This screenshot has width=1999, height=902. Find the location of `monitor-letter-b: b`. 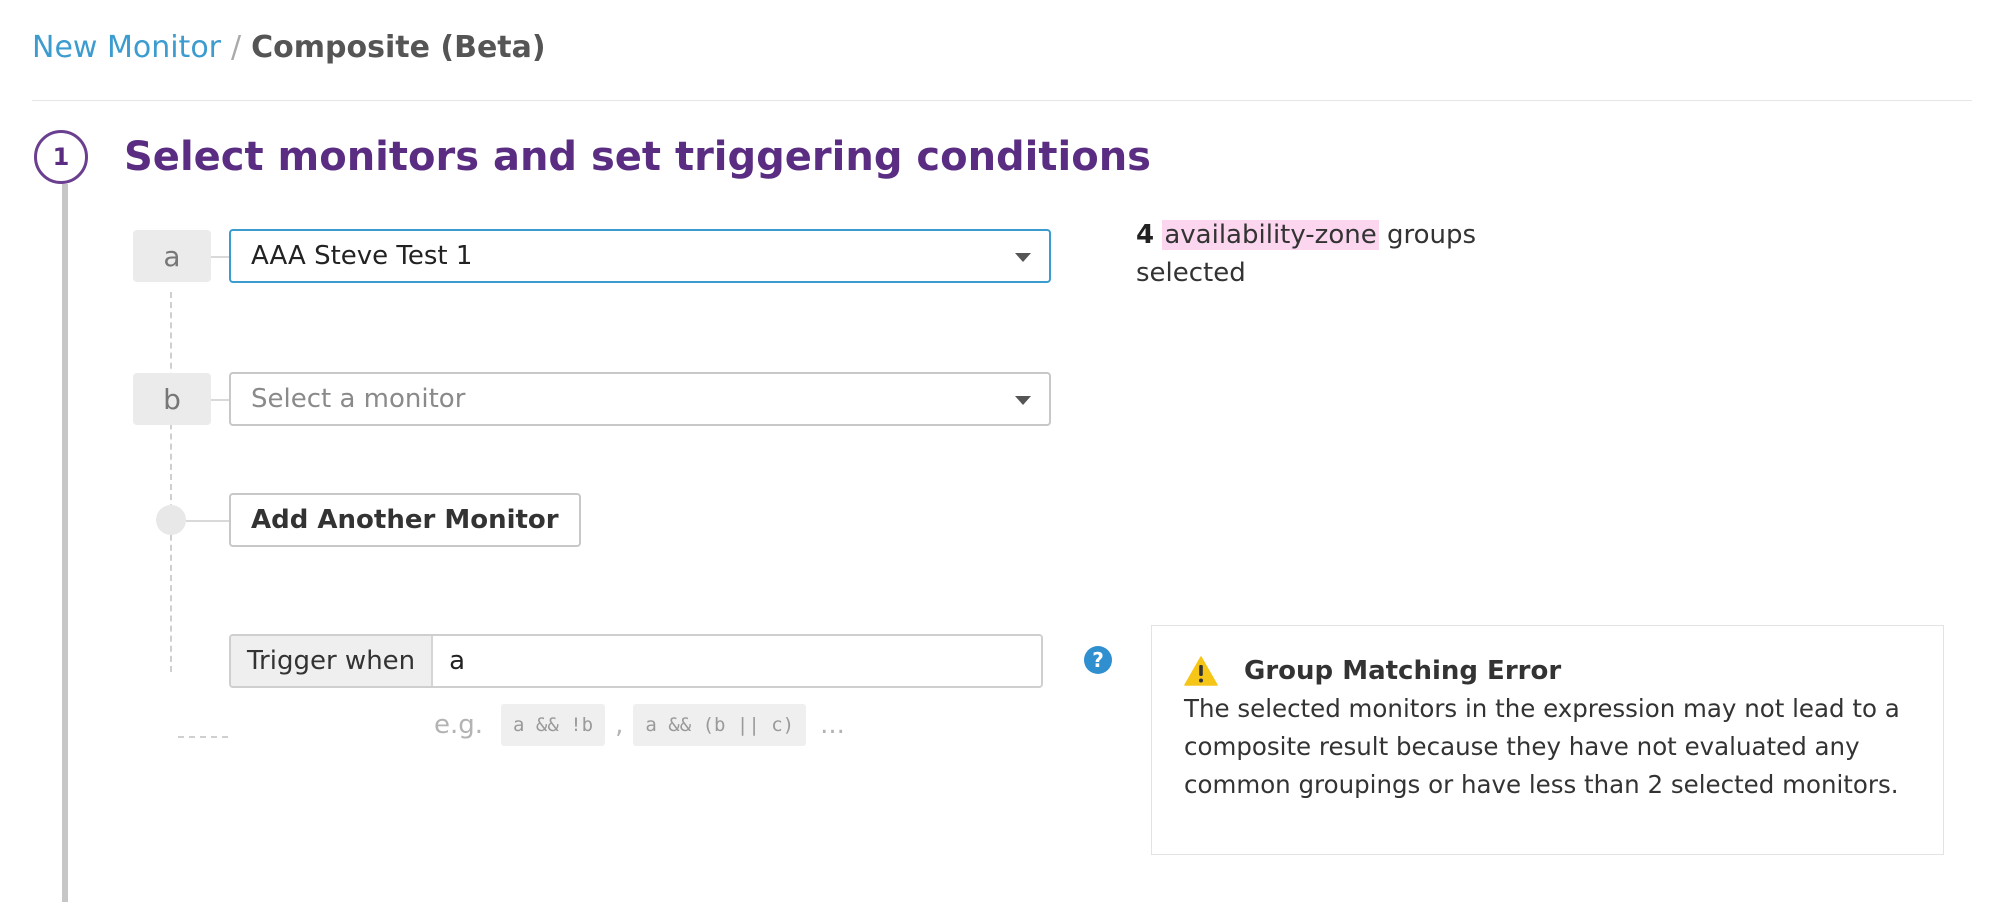

monitor-letter-b: b is located at coordinates (172, 399).